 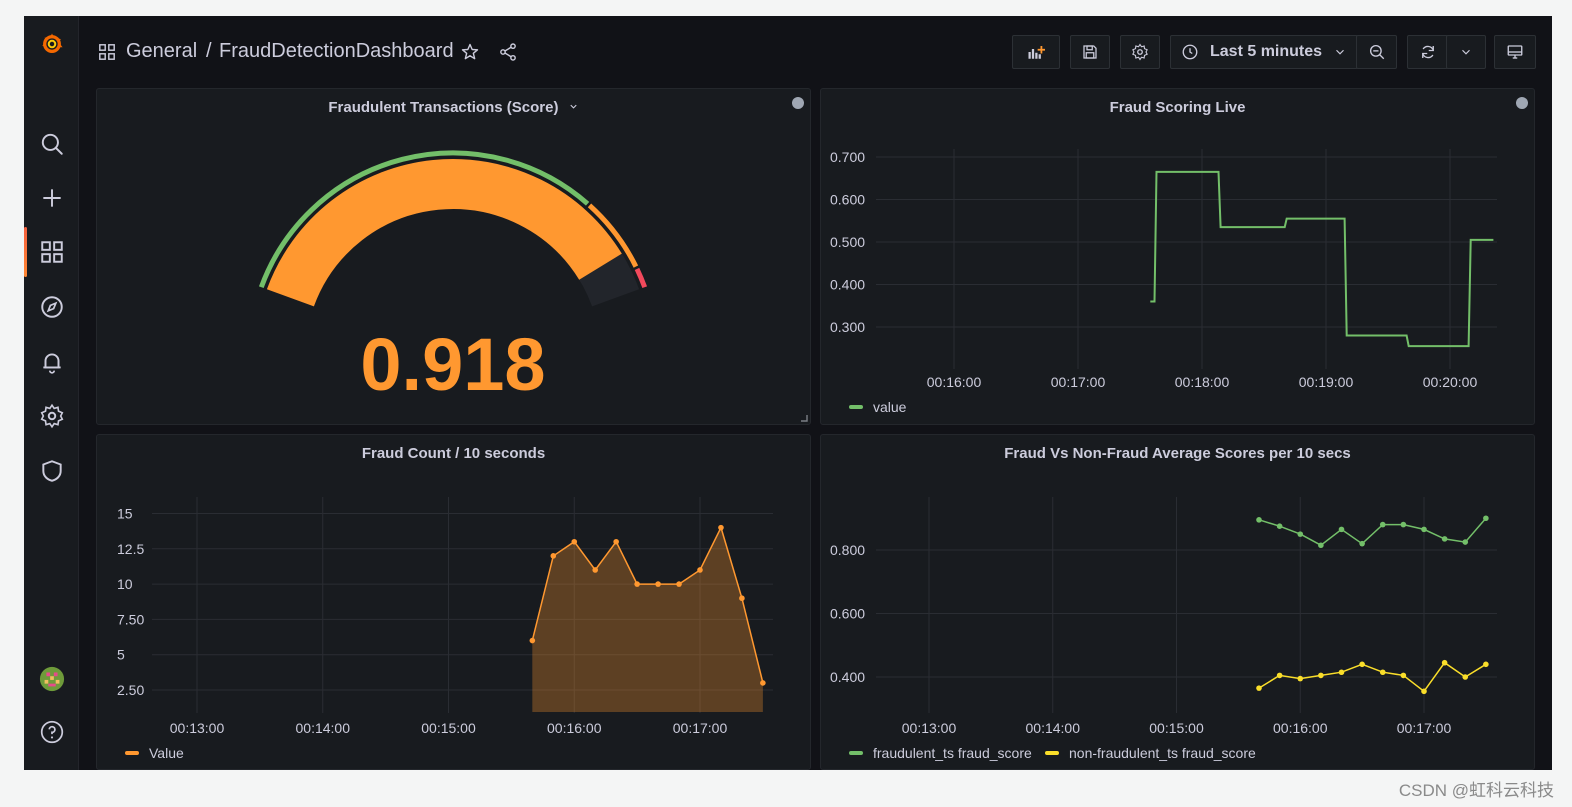 I want to click on refresh-icon, so click(x=1427, y=52).